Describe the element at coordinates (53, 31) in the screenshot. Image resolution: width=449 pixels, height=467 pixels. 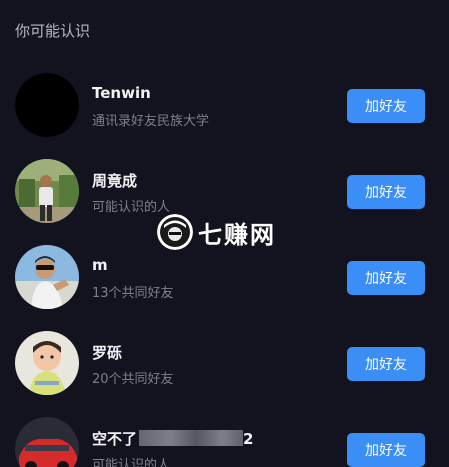
I see `section-title: 你可能认识` at that location.